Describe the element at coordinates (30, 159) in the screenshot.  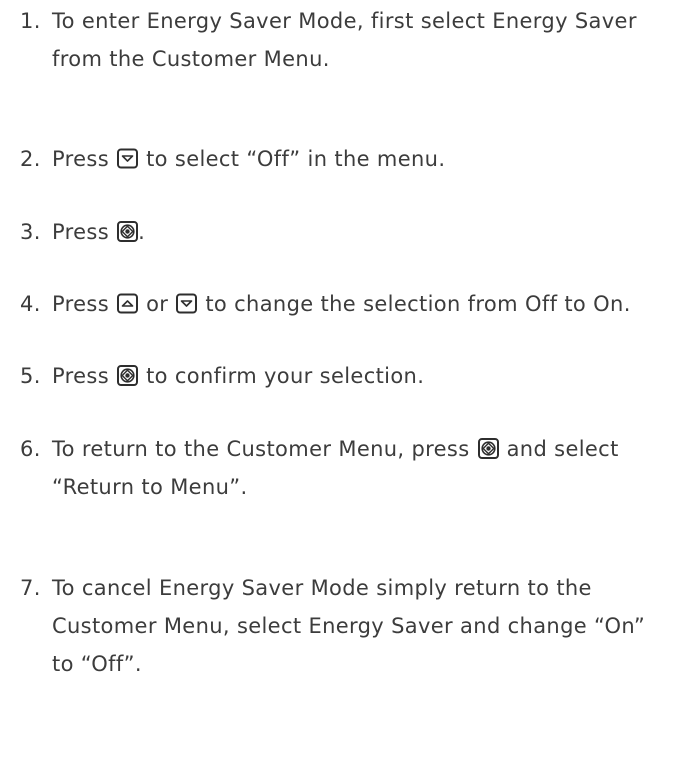
I see `step-number: 2.` at that location.